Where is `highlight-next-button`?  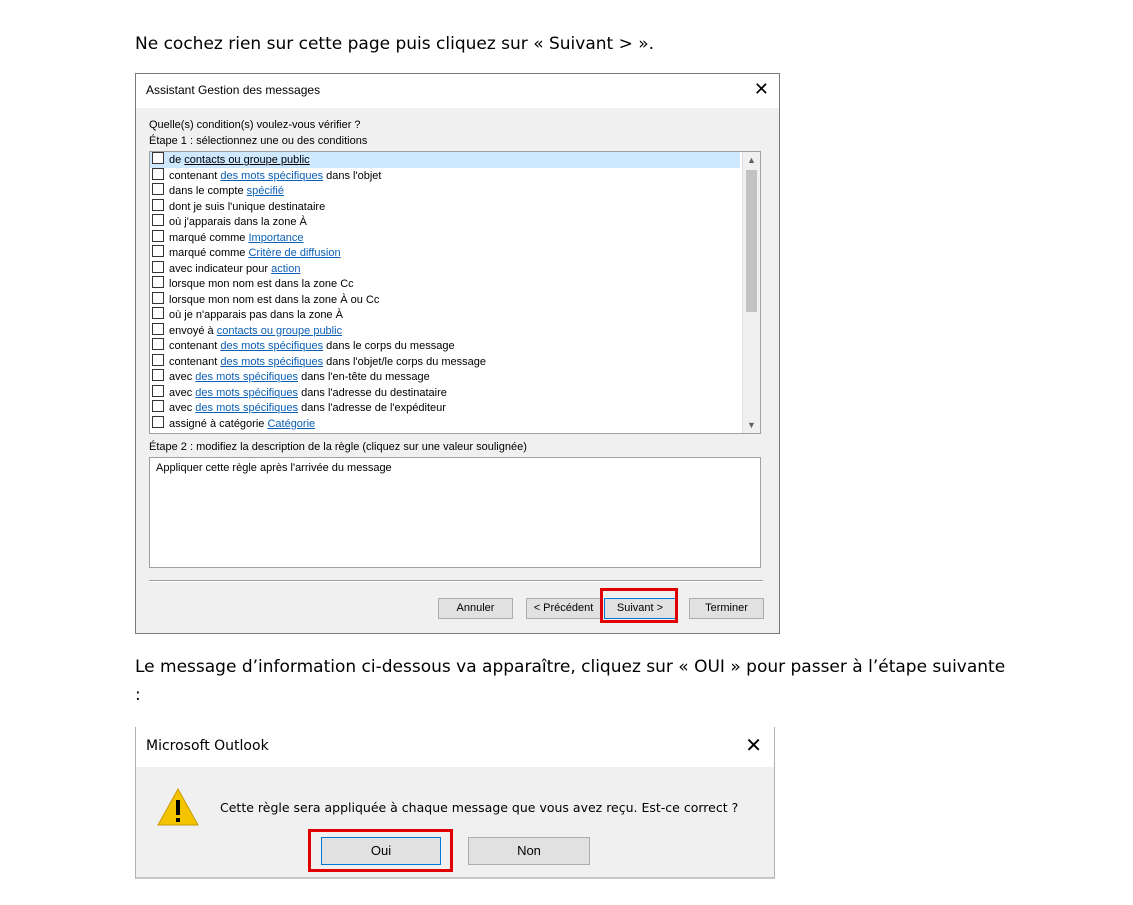
highlight-next-button is located at coordinates (639, 605).